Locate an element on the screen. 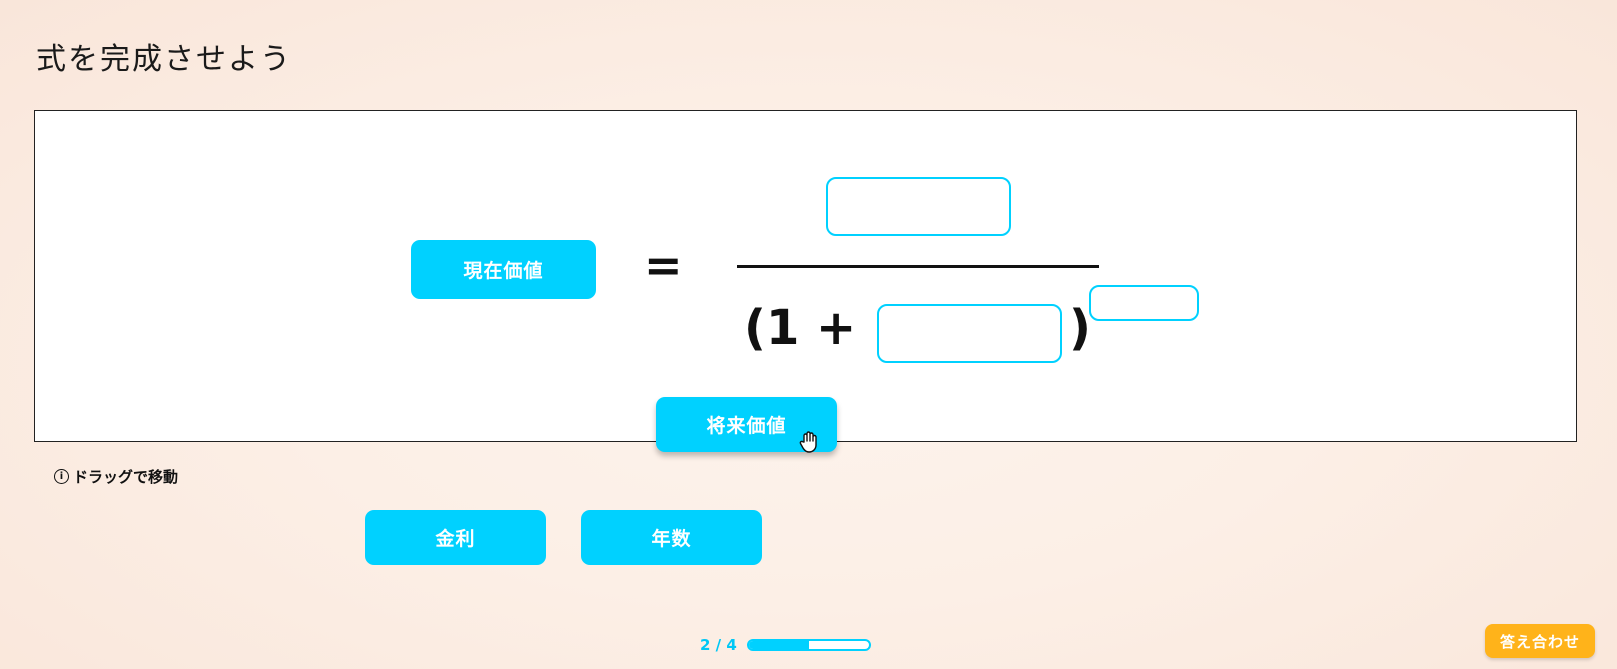 This screenshot has height=669, width=1617. rate-drop-slot is located at coordinates (969, 333).